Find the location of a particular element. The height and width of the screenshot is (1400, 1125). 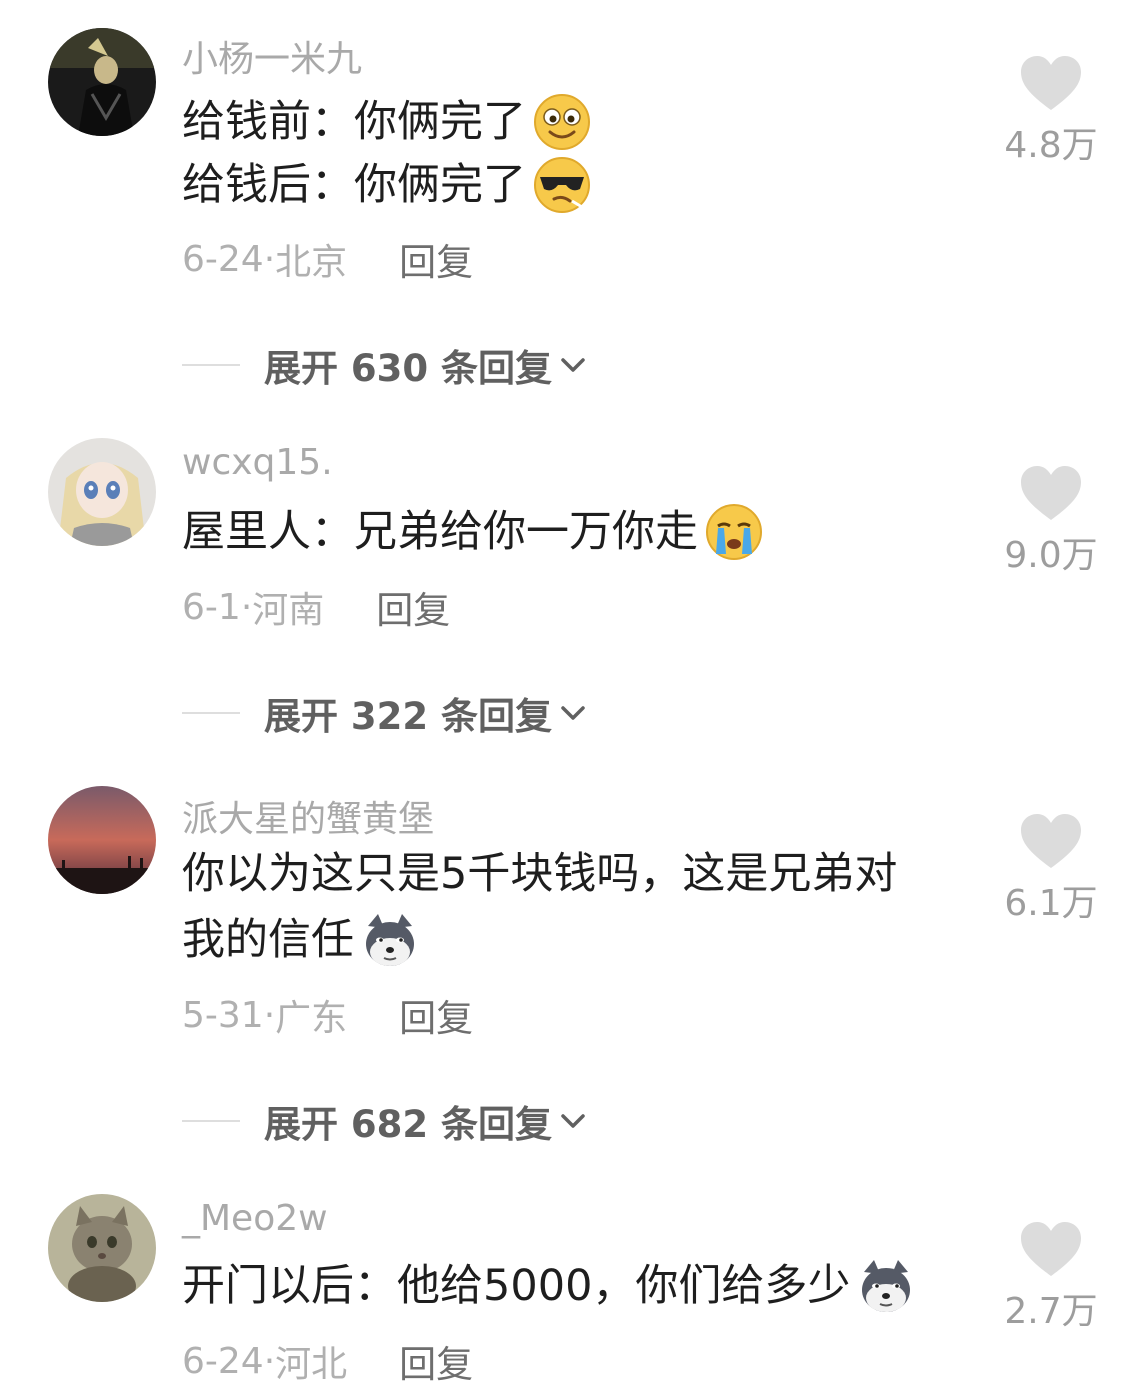

username: _Meo2w is located at coordinates (255, 1218).